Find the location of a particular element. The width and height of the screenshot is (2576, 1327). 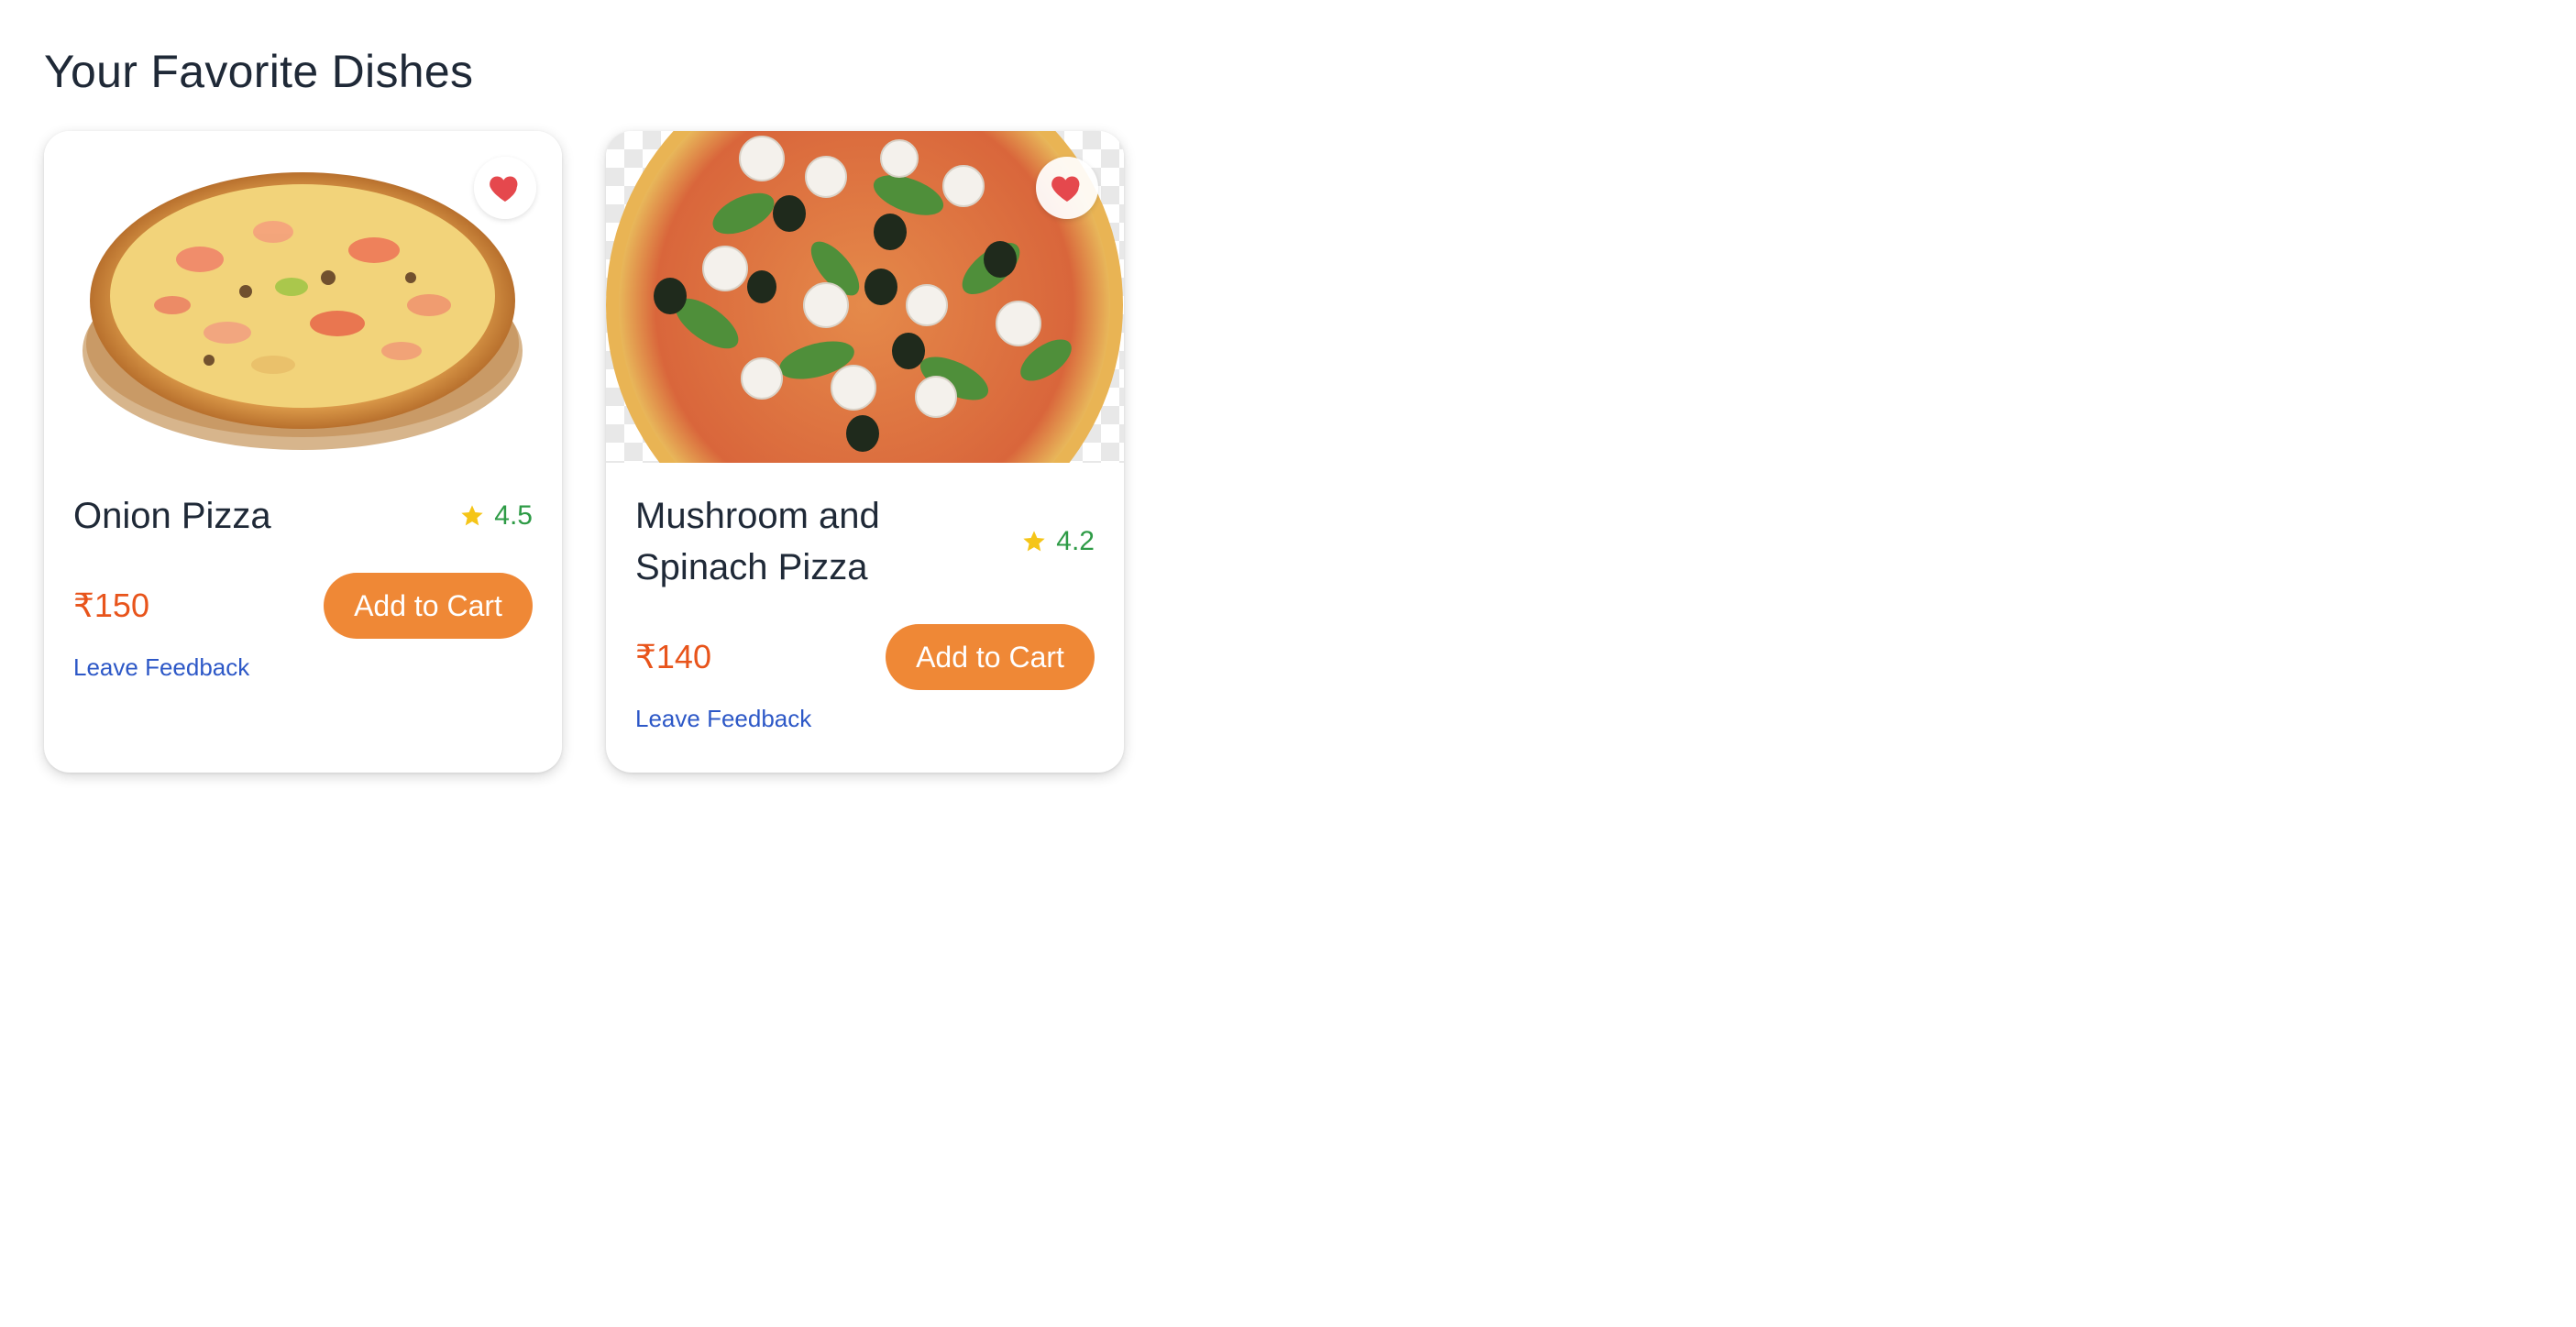

page-title: Your Favorite Dishes is located at coordinates (259, 71).